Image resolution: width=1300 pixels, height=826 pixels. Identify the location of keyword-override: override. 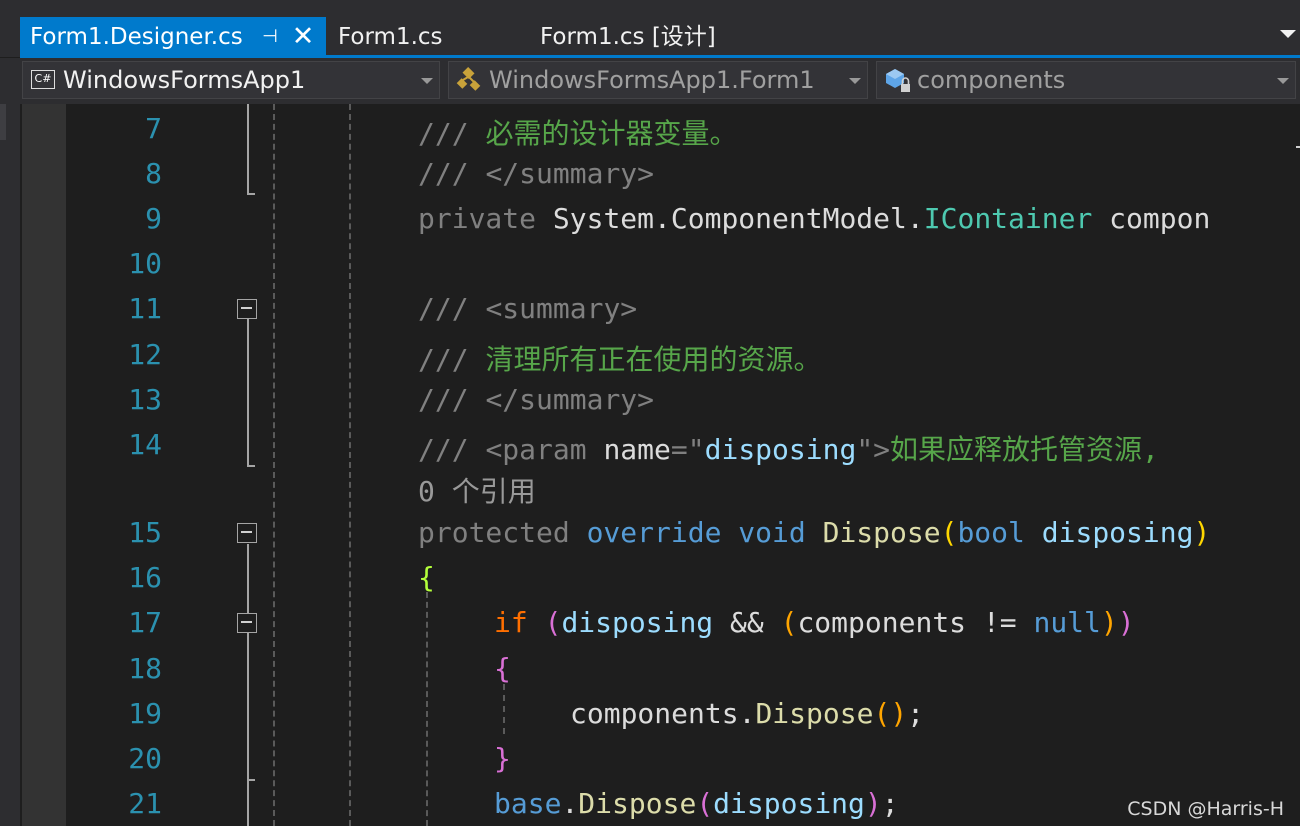
(645, 532).